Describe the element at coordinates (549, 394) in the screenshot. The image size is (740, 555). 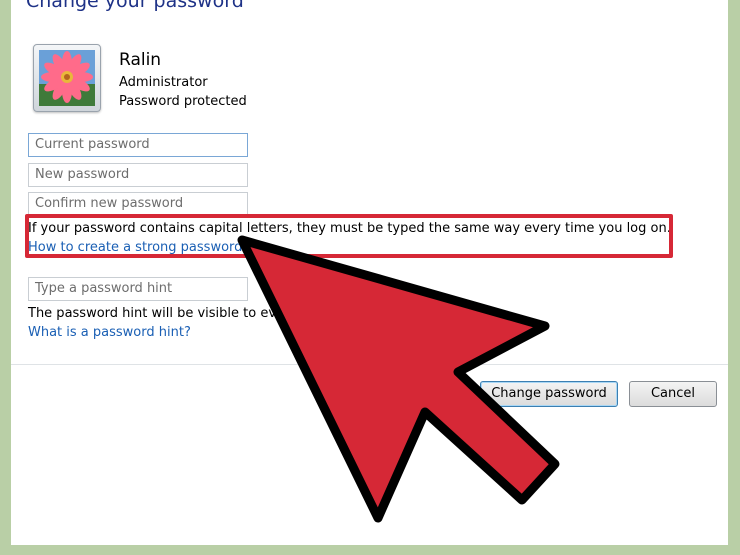
I see `change-password-button: Change password` at that location.